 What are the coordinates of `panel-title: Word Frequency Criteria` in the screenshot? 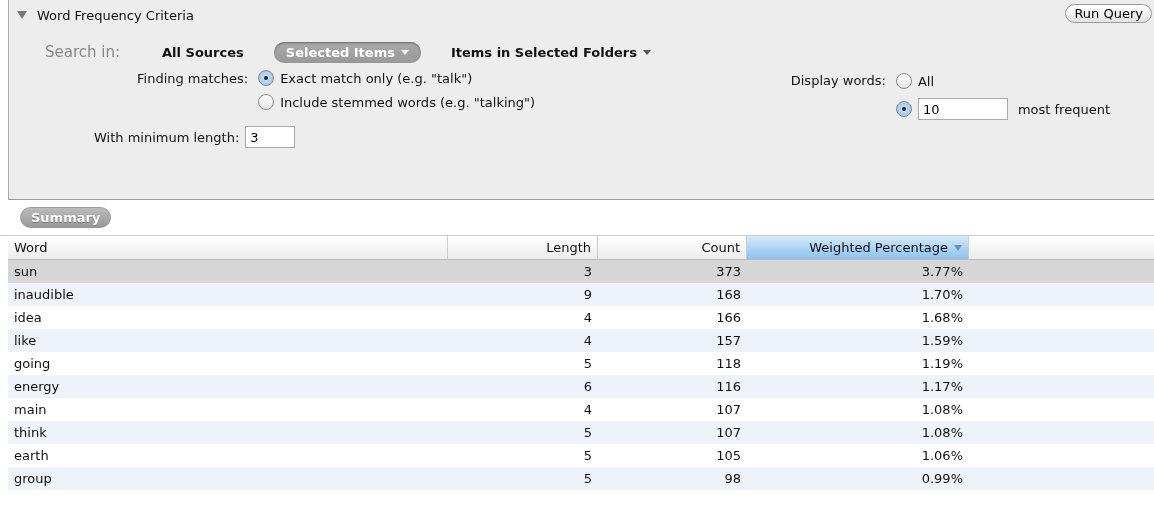 It's located at (115, 15).